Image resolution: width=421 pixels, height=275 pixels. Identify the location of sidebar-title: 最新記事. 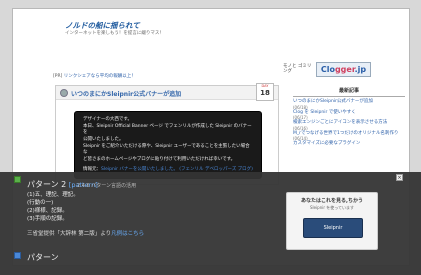
(349, 91).